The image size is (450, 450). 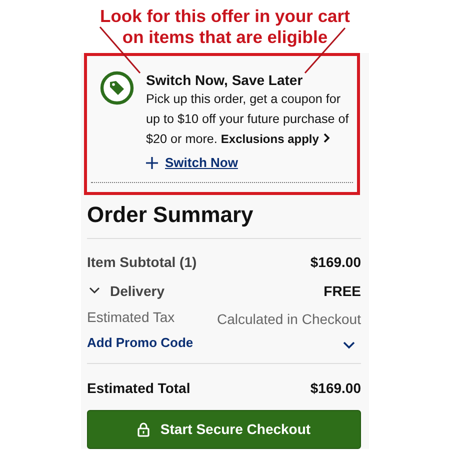 I want to click on switch-now-link: Switch Now, so click(x=192, y=162).